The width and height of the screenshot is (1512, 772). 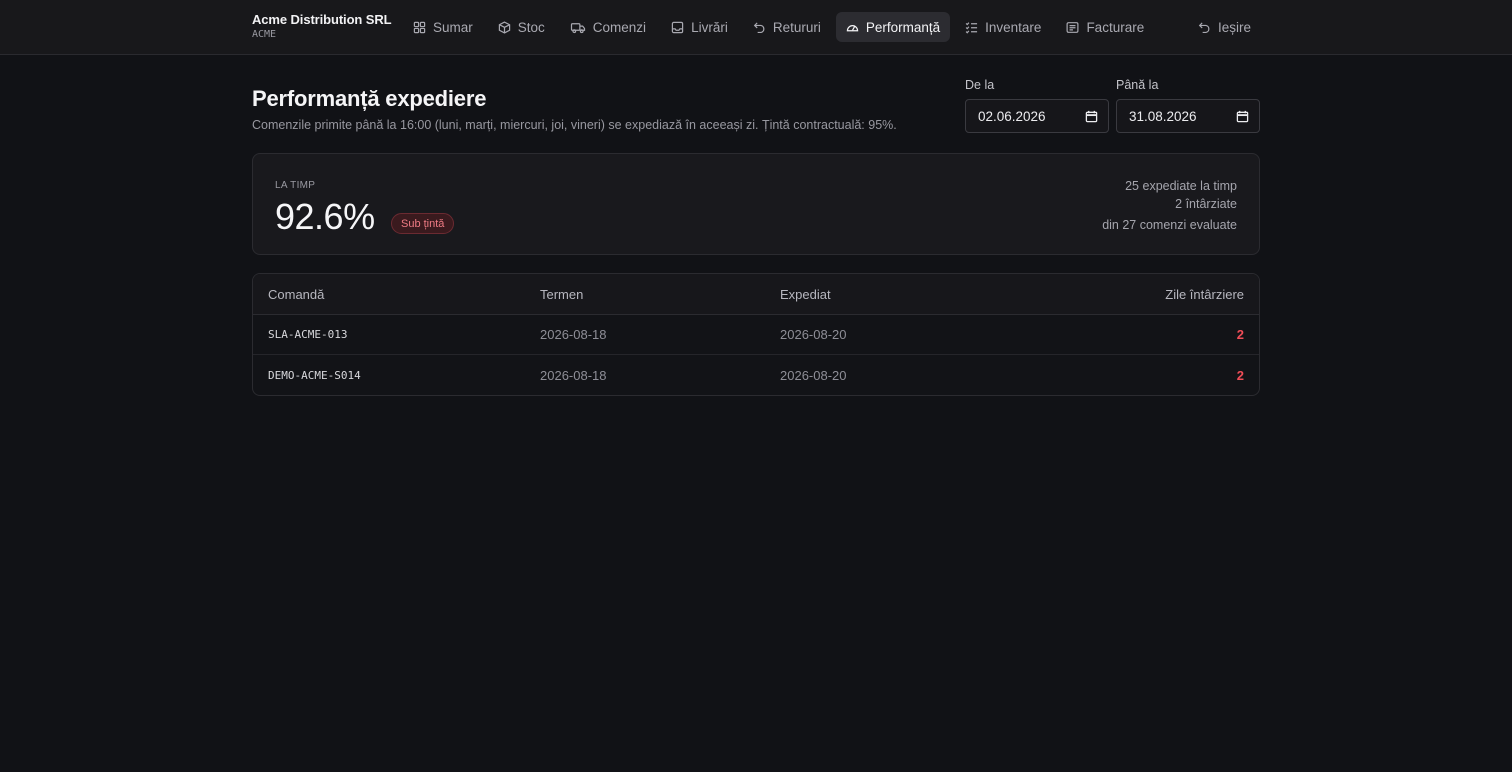 I want to click on status-badge: Sub țintă, so click(x=423, y=223).